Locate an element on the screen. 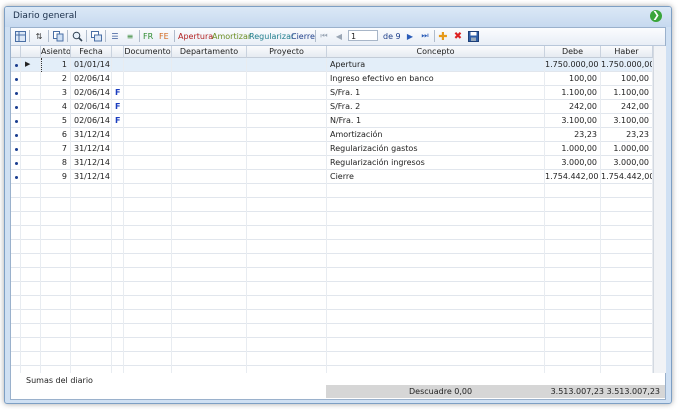  vertical-scrollbar is located at coordinates (659, 209).